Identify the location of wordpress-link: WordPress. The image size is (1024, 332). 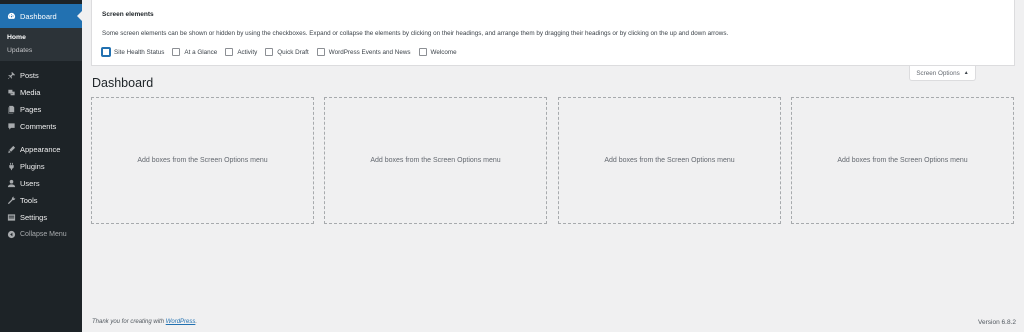
(181, 322).